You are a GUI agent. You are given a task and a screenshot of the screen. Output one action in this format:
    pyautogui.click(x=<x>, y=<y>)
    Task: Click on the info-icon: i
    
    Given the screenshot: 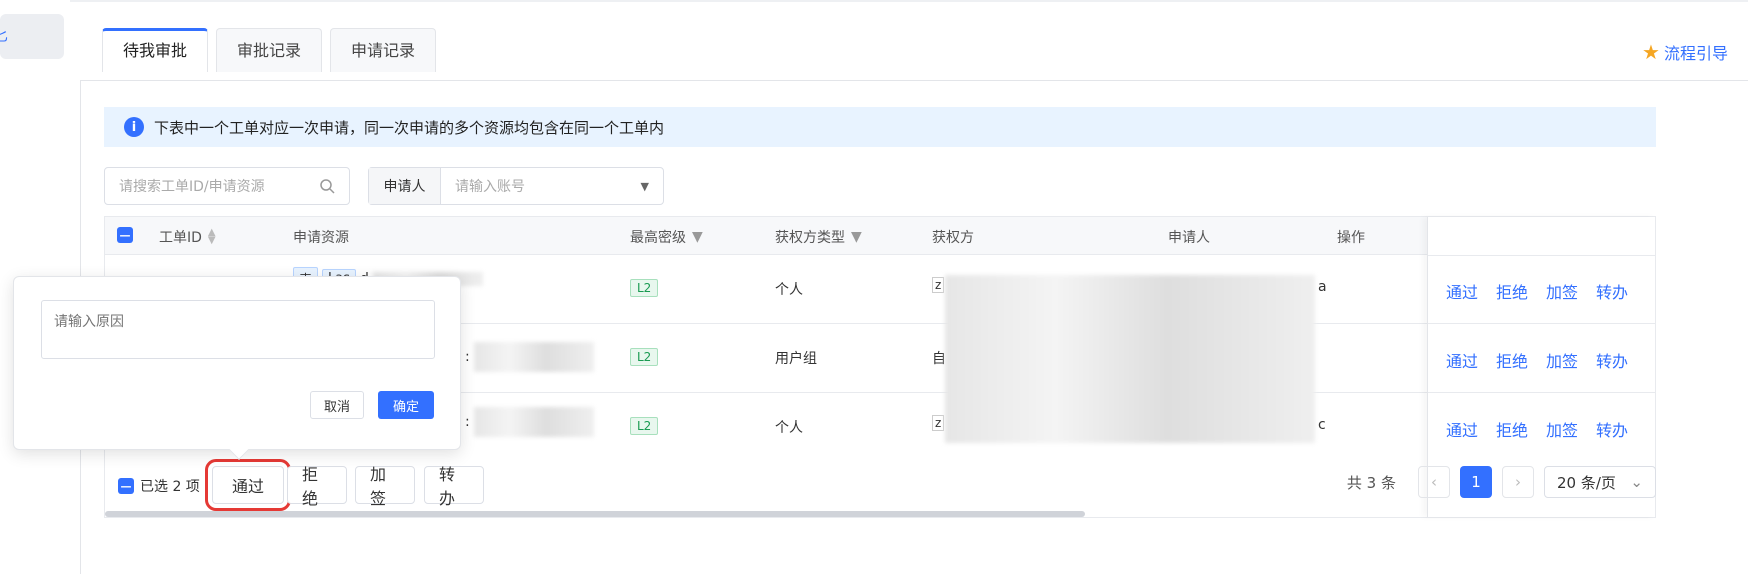 What is the action you would take?
    pyautogui.click(x=134, y=127)
    